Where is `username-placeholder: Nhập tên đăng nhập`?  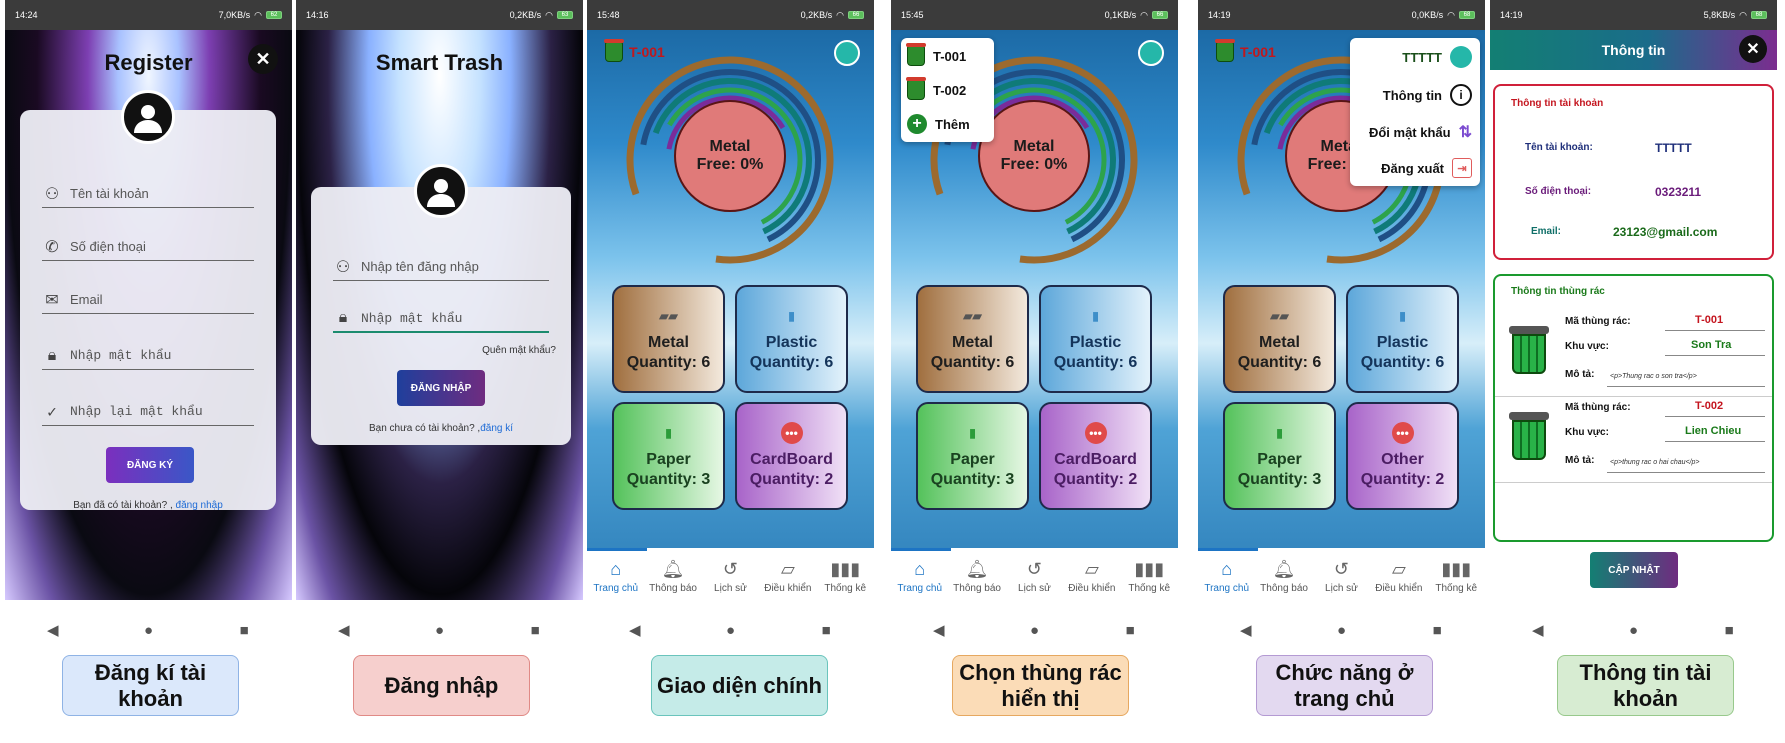 username-placeholder: Nhập tên đăng nhập is located at coordinates (420, 266).